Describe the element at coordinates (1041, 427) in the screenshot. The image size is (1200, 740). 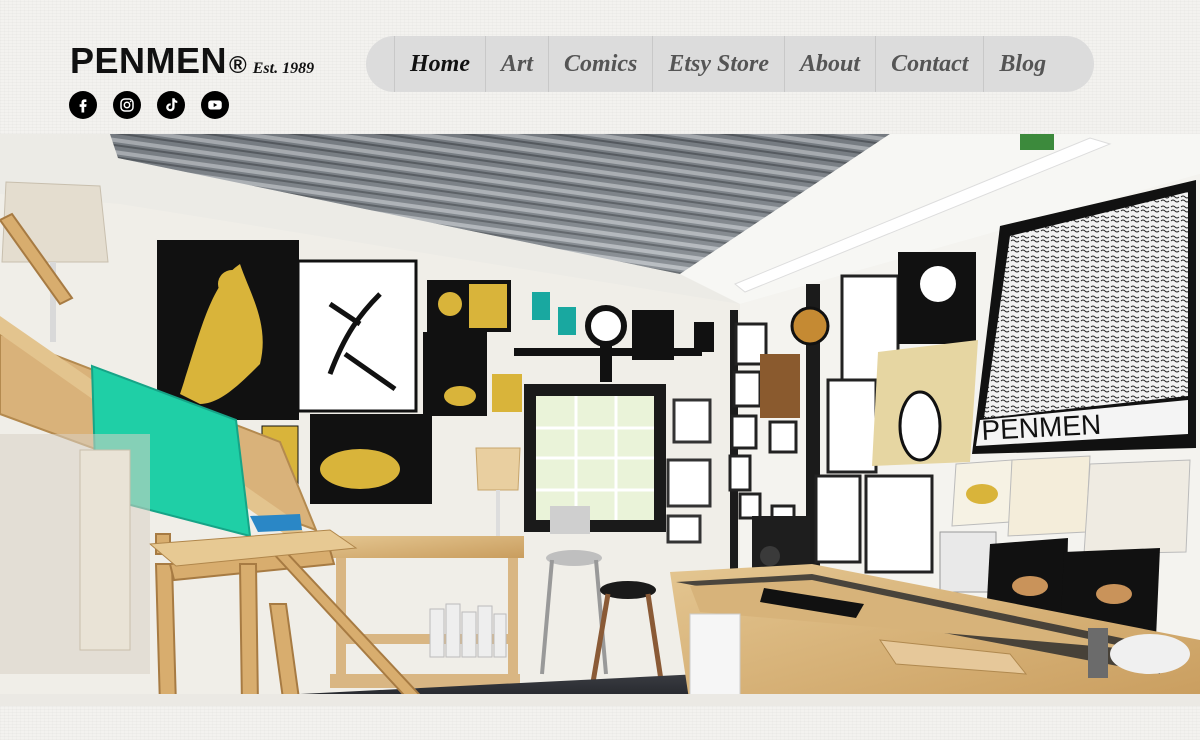
I see `penmen-sign: PENMEN` at that location.